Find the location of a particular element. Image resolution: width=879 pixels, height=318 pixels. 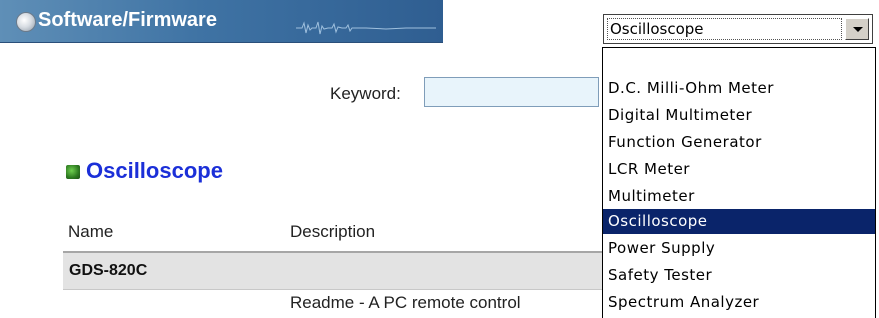

dropdown-option-safety-tester: Safety Tester is located at coordinates (739, 275).